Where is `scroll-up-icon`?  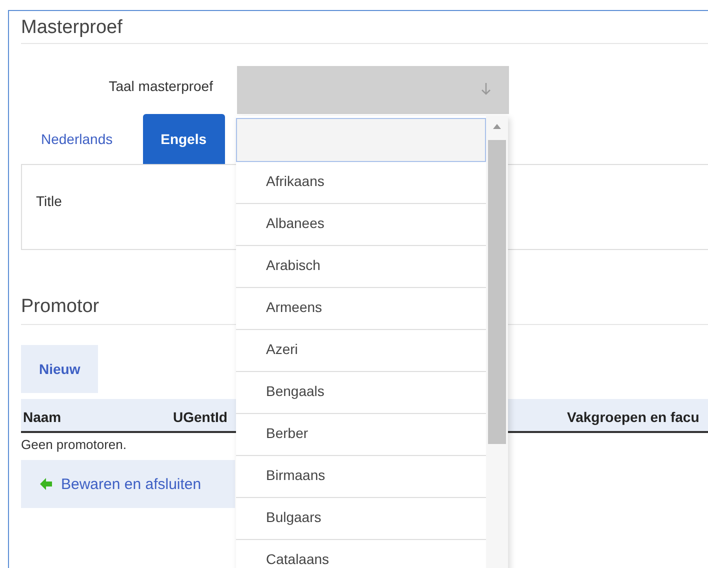
scroll-up-icon is located at coordinates (497, 126).